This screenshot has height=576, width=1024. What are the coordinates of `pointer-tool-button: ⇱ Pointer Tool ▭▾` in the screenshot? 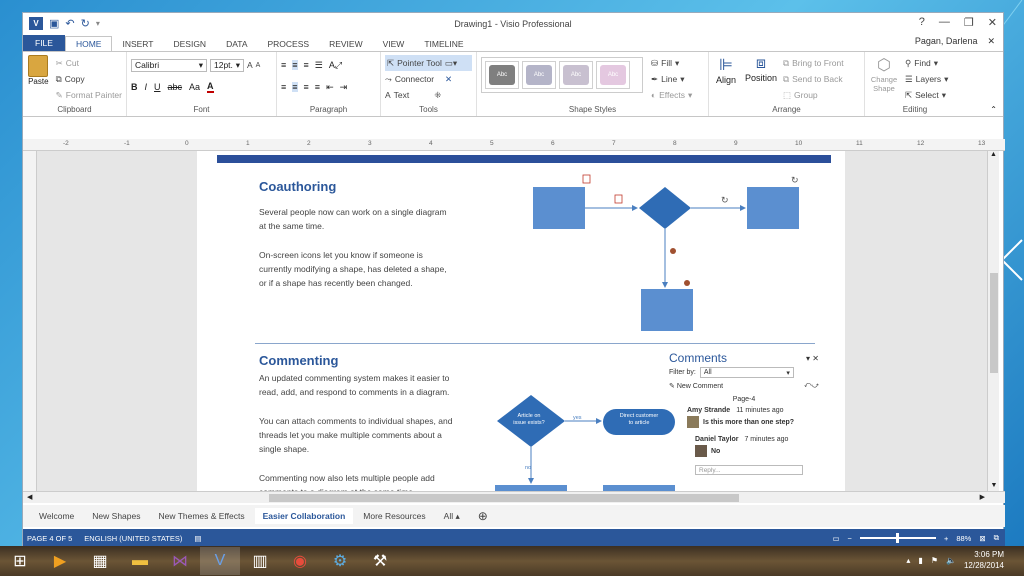 It's located at (428, 63).